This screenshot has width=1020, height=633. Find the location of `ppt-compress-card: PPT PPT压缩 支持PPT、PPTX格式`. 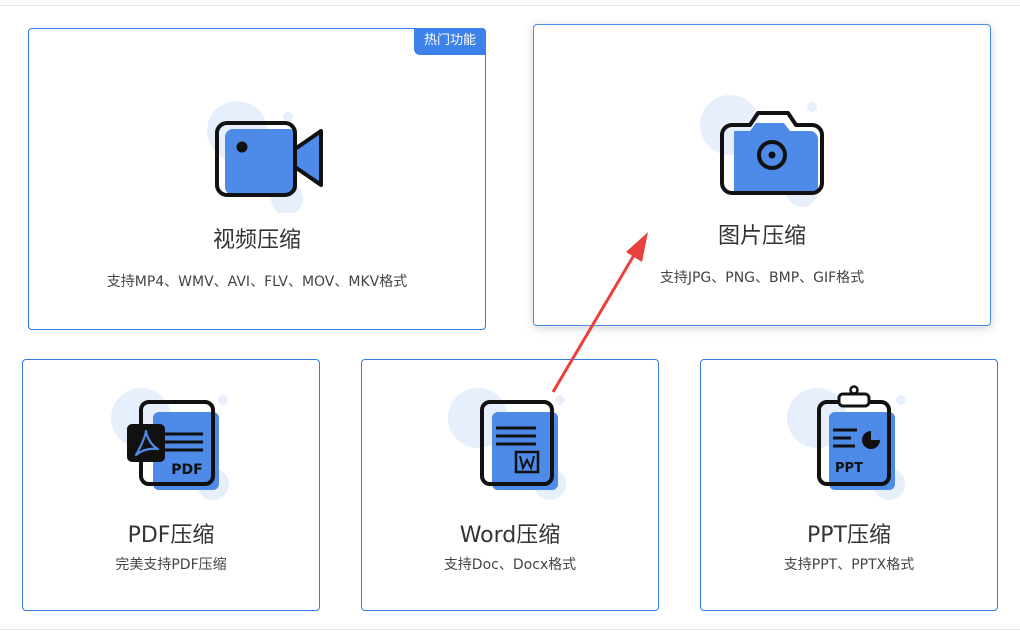

ppt-compress-card: PPT PPT压缩 支持PPT、PPTX格式 is located at coordinates (849, 485).